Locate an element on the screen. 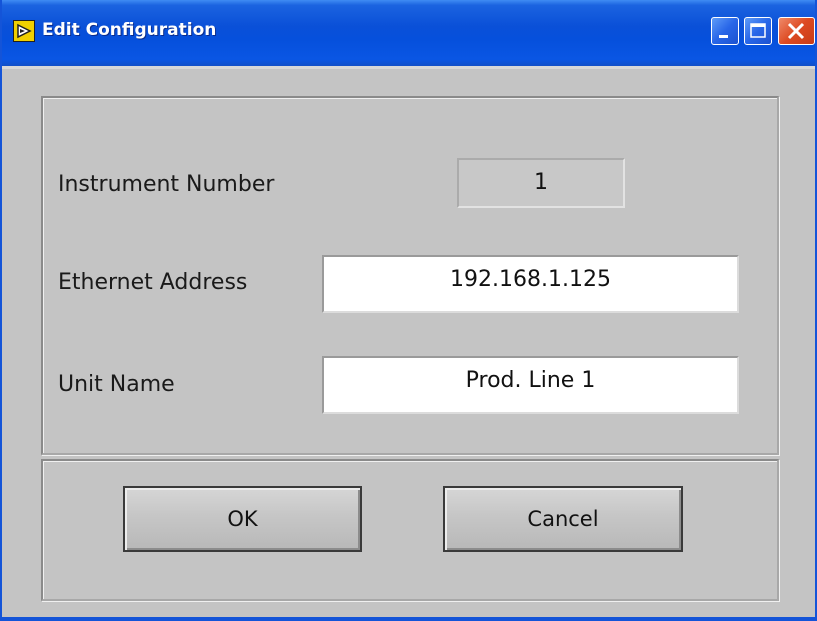  minimize-icon is located at coordinates (723, 36).